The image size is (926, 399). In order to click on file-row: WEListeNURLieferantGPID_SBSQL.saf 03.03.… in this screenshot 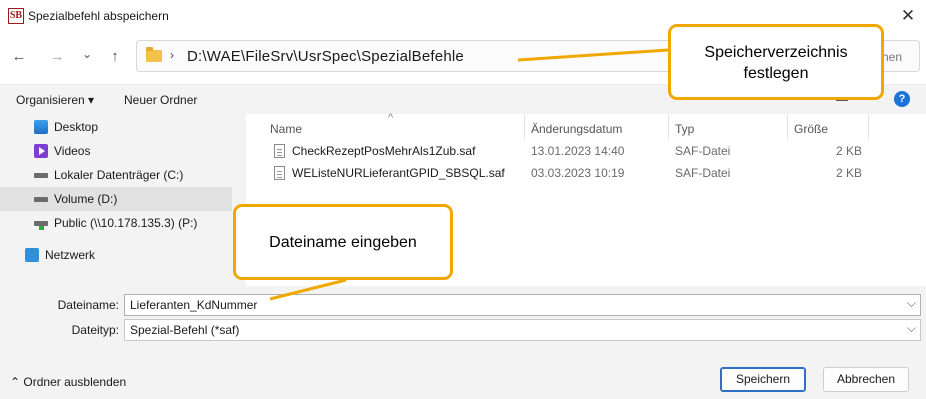, I will do `click(578, 173)`.